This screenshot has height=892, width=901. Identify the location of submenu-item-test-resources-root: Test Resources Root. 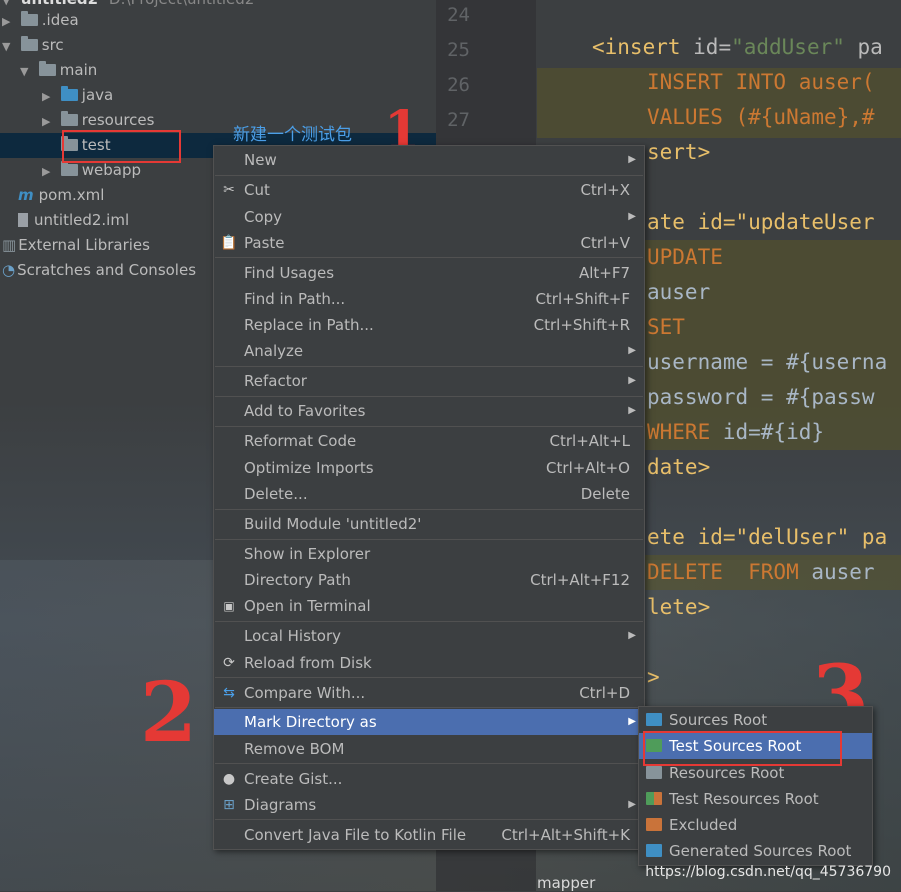
(755, 799).